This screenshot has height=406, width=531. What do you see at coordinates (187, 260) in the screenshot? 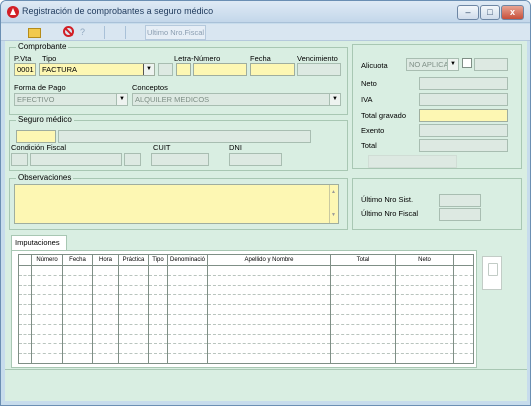
I see `grid-column-header: Denominació` at bounding box center [187, 260].